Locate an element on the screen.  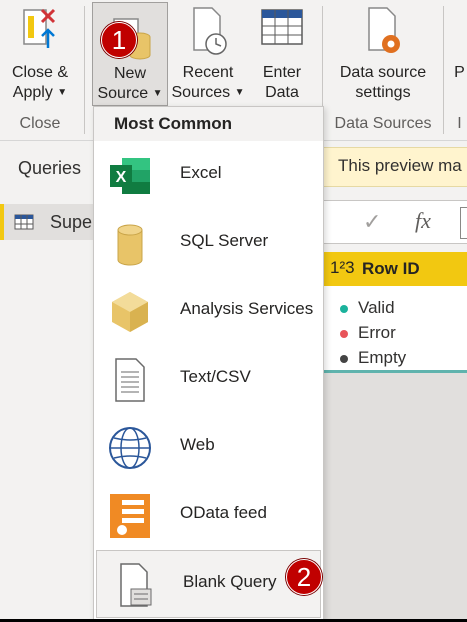
formula-input is located at coordinates (463, 223).